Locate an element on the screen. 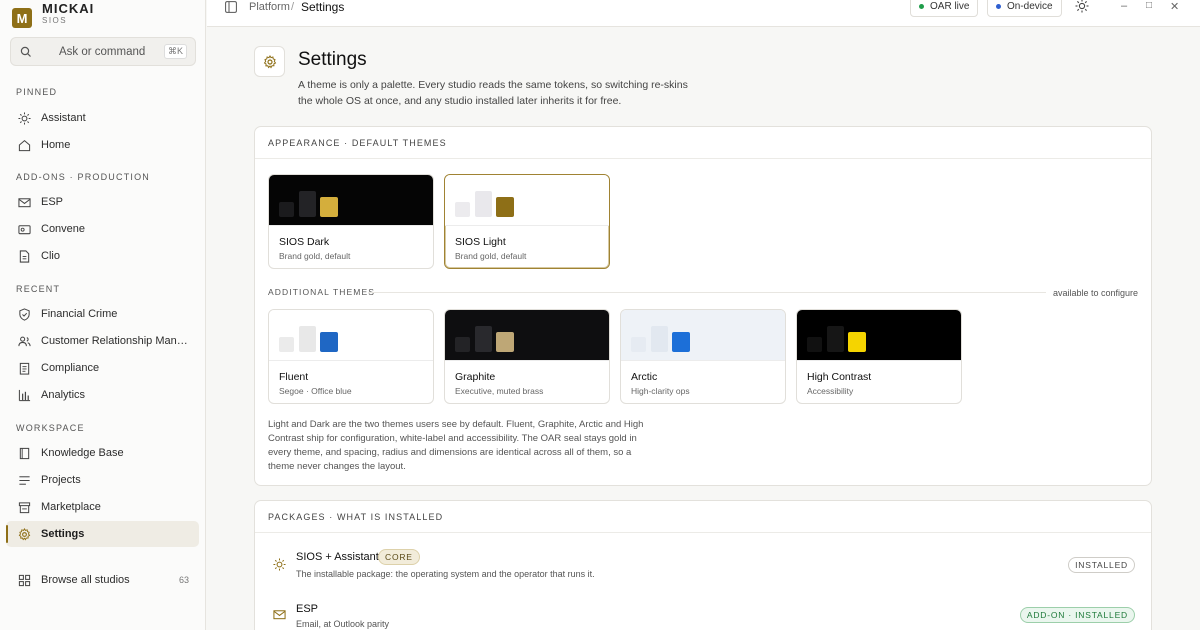 The height and width of the screenshot is (630, 1200). section-addons: ADD-ONS · PRODUCTION is located at coordinates (83, 177).